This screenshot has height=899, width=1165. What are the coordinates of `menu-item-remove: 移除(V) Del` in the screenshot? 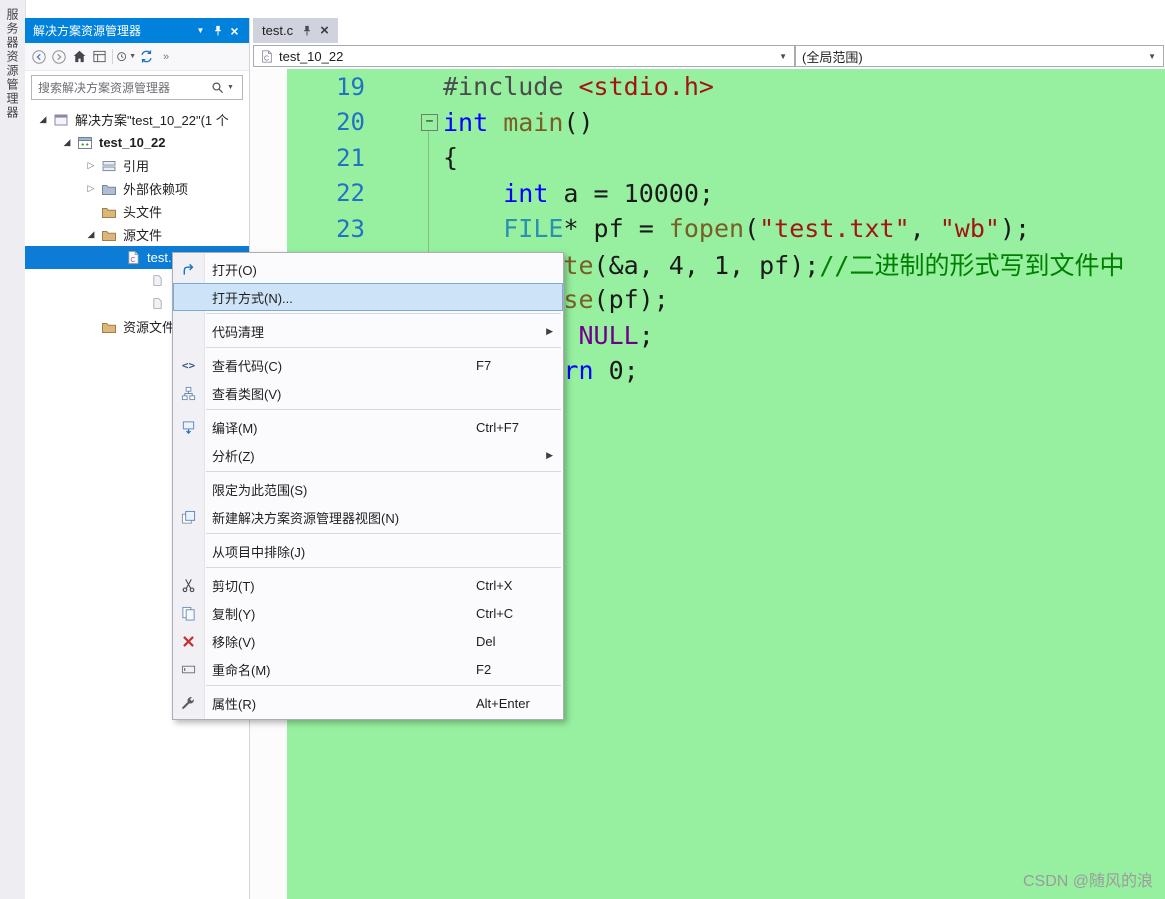 It's located at (368, 641).